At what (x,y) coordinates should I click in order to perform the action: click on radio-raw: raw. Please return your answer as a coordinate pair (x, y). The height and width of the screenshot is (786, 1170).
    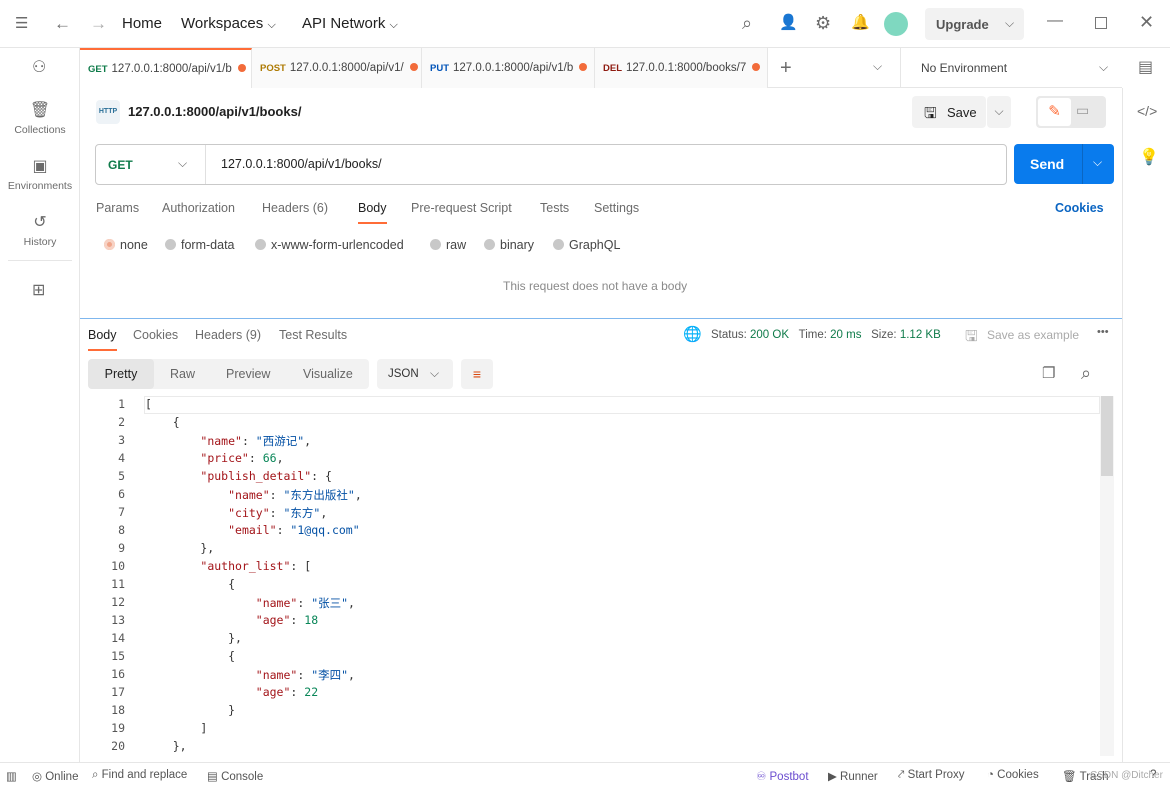
    Looking at the image, I should click on (448, 245).